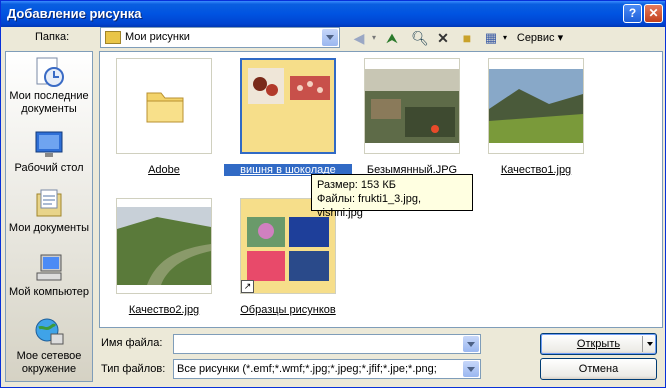 This screenshot has width=666, height=388. I want to click on place-label: Мое сетевое окружение, so click(49, 362).